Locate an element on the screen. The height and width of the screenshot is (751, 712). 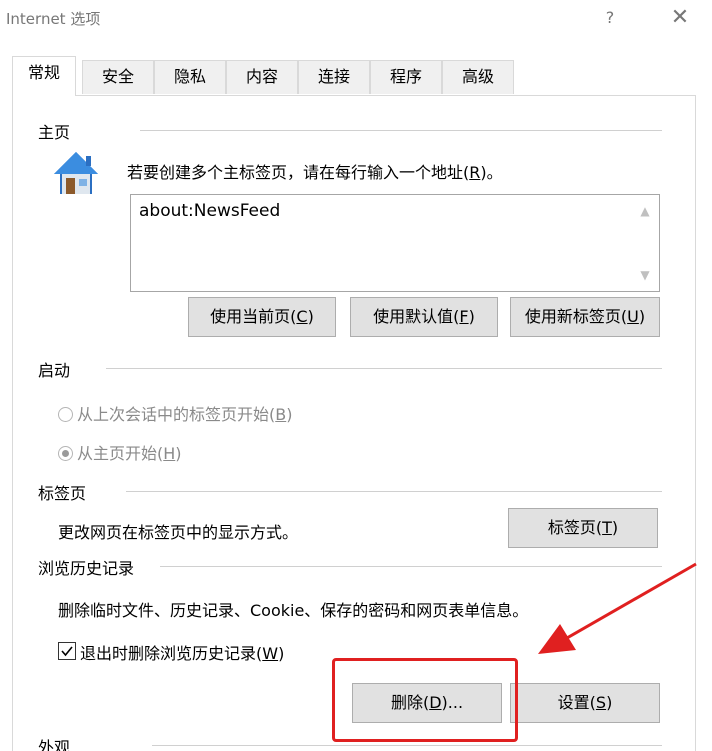
use-new-tab-button: 使用新标签页(U) is located at coordinates (585, 317).